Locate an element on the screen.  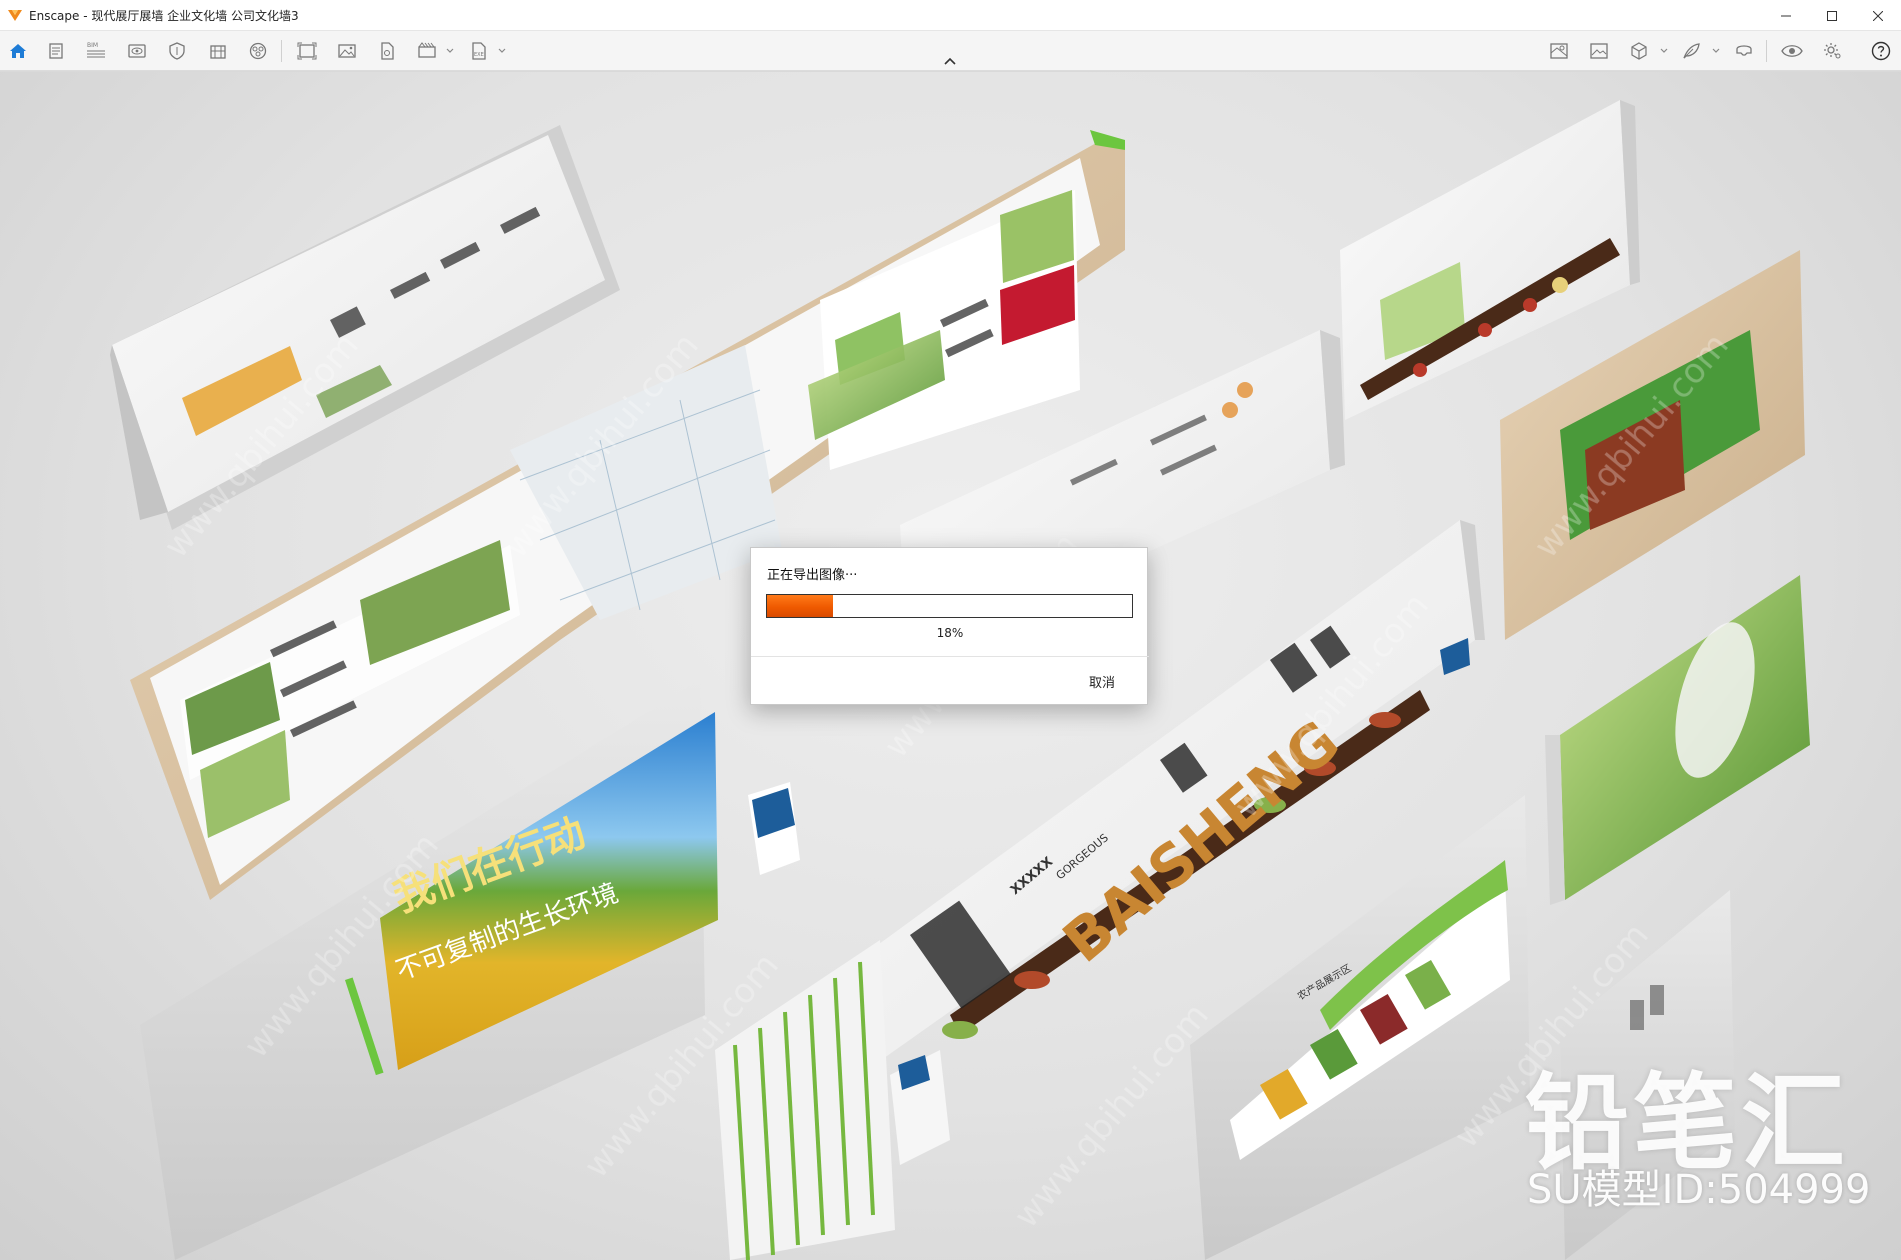
shield-icon is located at coordinates (177, 51).